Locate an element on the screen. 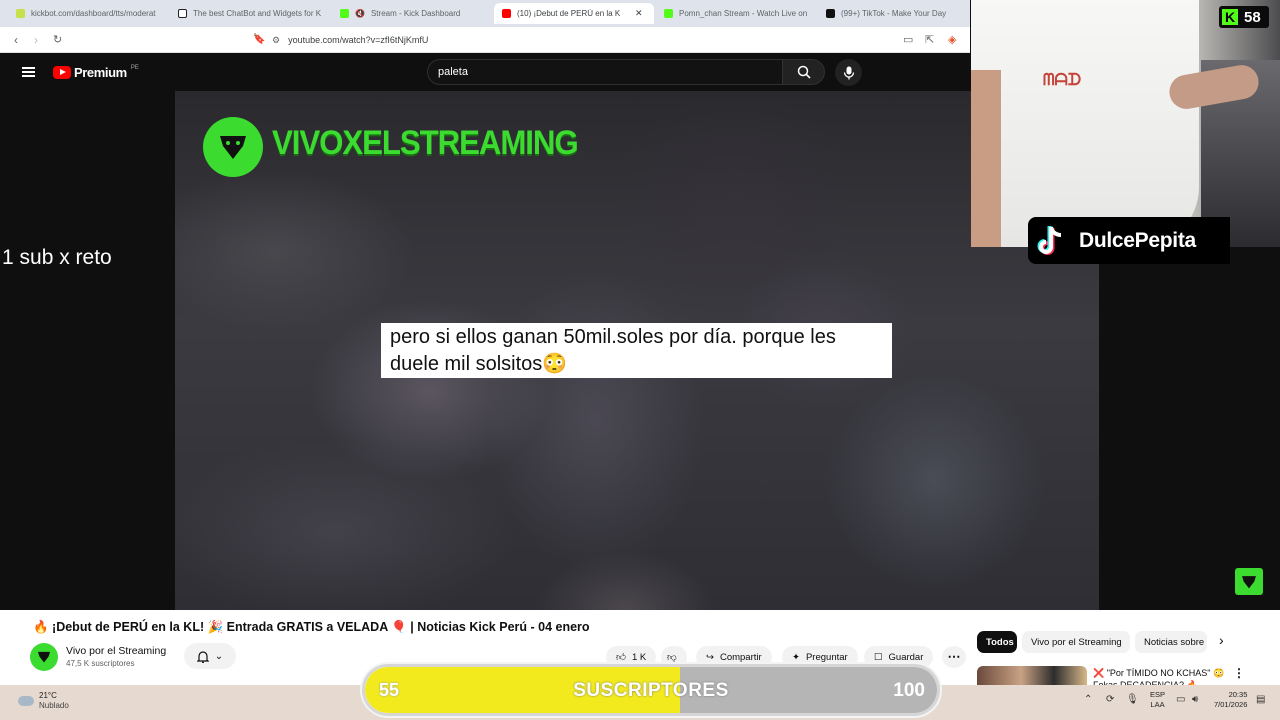  close-tab-icon: ✕ is located at coordinates (639, 13).